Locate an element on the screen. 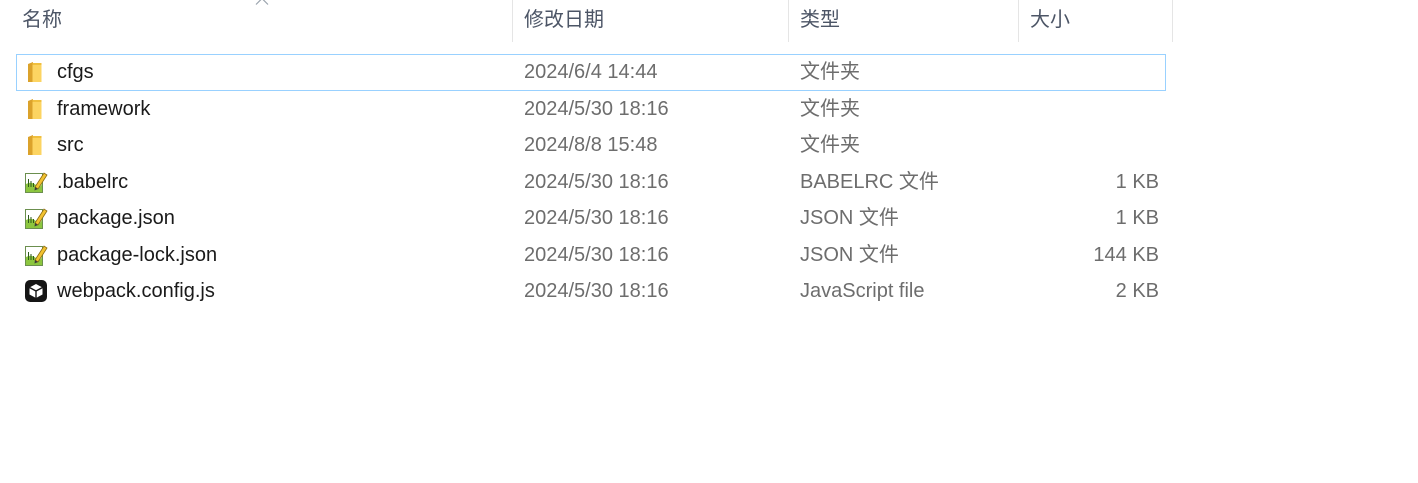  column-header-type-label: 类型 is located at coordinates (820, 20).